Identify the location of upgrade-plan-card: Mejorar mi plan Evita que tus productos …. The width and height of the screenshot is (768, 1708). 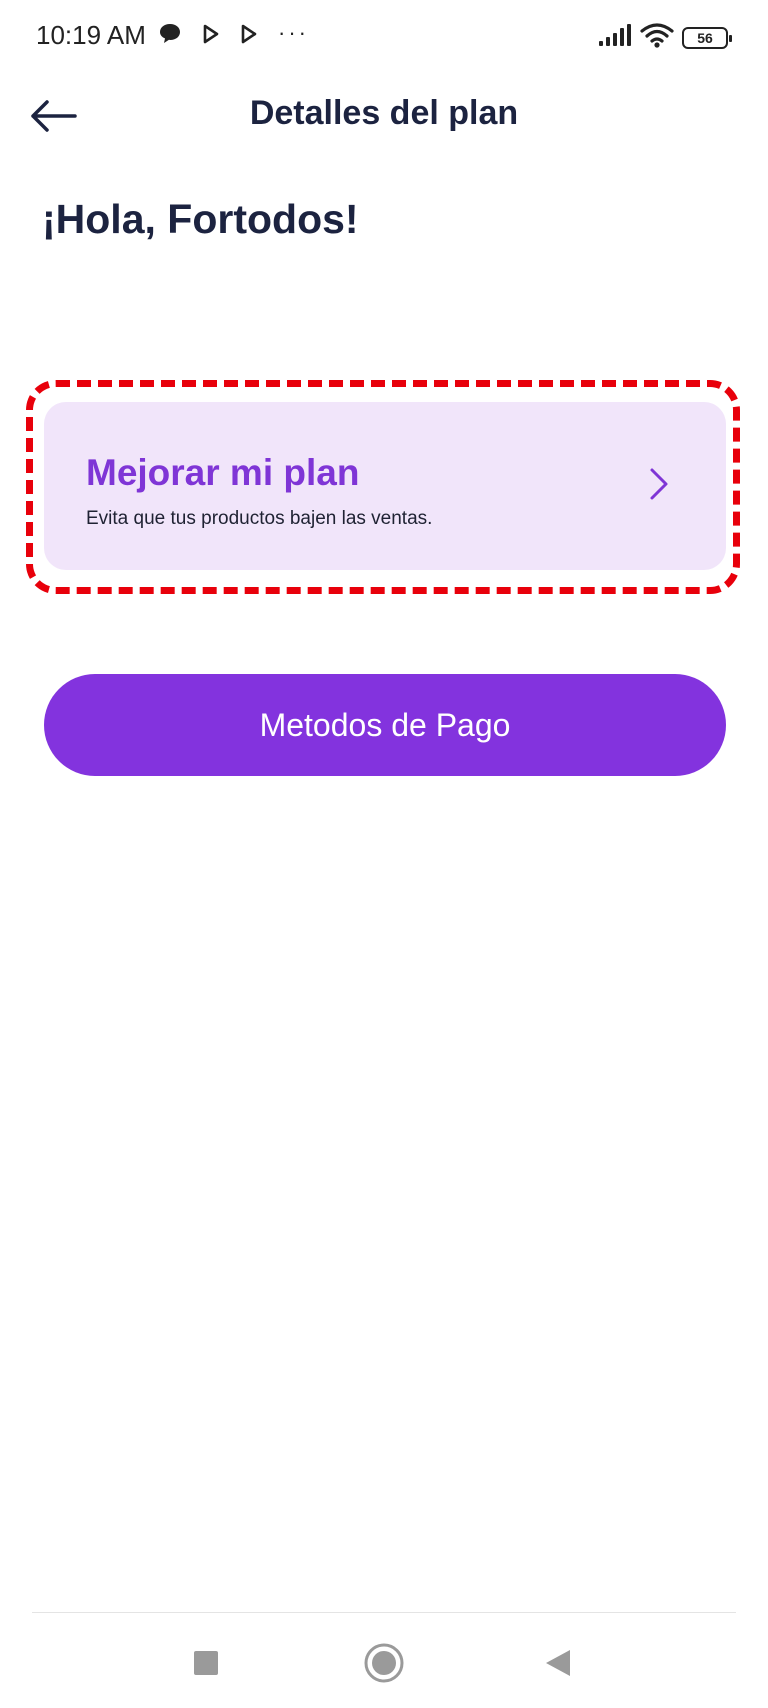
(385, 486).